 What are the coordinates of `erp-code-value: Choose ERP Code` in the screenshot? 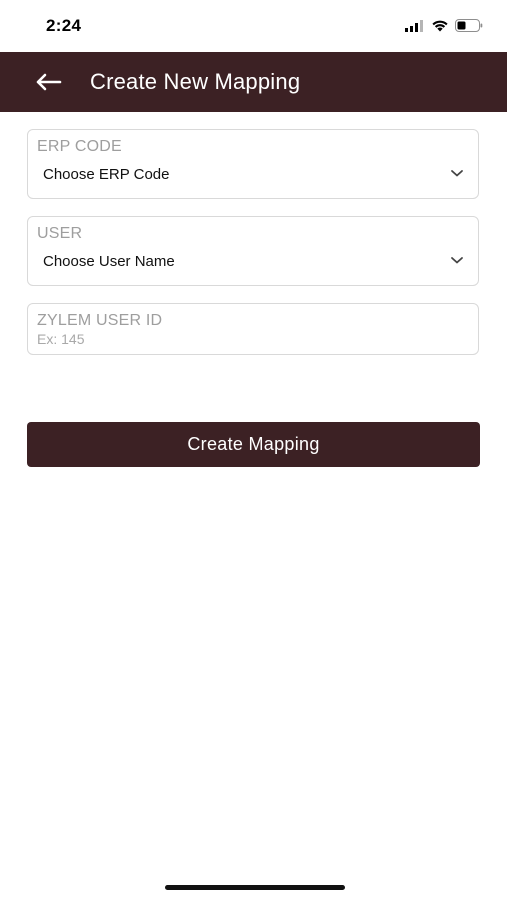 It's located at (106, 174).